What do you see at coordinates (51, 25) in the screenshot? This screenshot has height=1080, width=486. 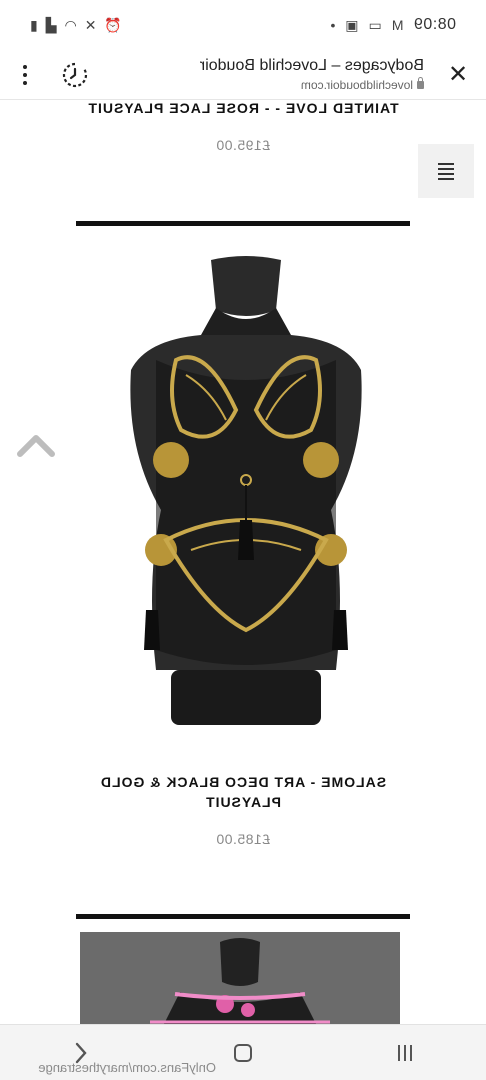 I see `signal-icon: ▟` at bounding box center [51, 25].